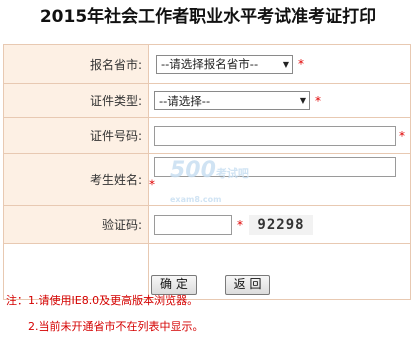 The width and height of the screenshot is (416, 349). I want to click on captcha-image: 92298, so click(281, 224).